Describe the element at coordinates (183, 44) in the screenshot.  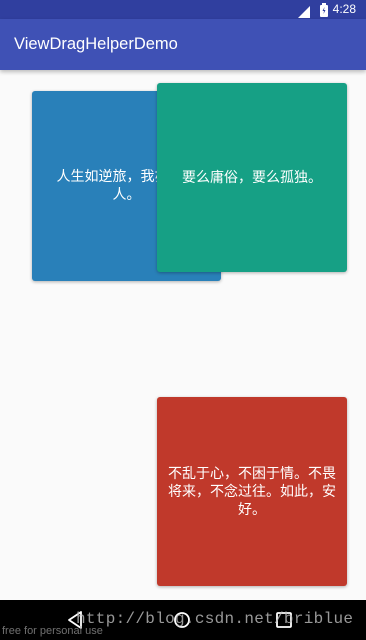
I see `app-bar: ViewDragHelperDemo` at that location.